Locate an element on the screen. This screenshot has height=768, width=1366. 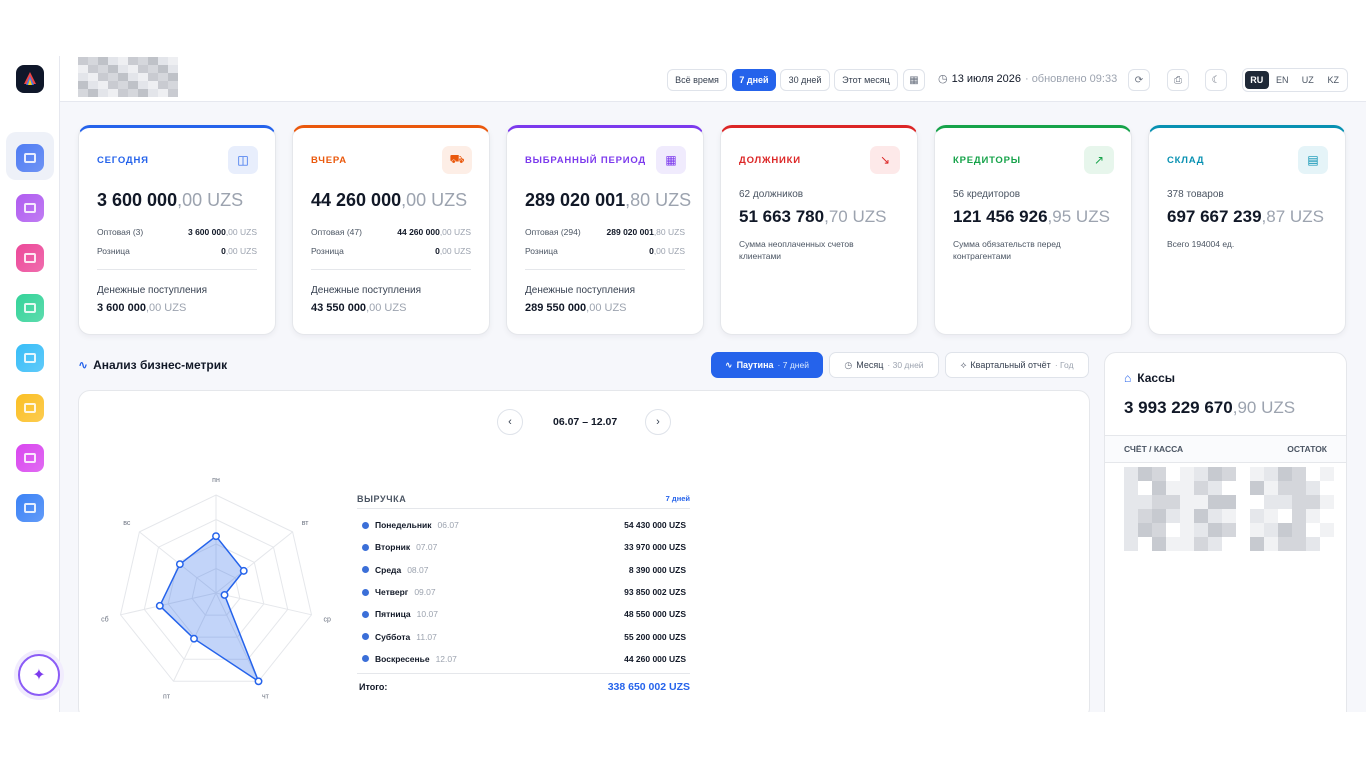
filter-30-days: 30 дней is located at coordinates (805, 80).